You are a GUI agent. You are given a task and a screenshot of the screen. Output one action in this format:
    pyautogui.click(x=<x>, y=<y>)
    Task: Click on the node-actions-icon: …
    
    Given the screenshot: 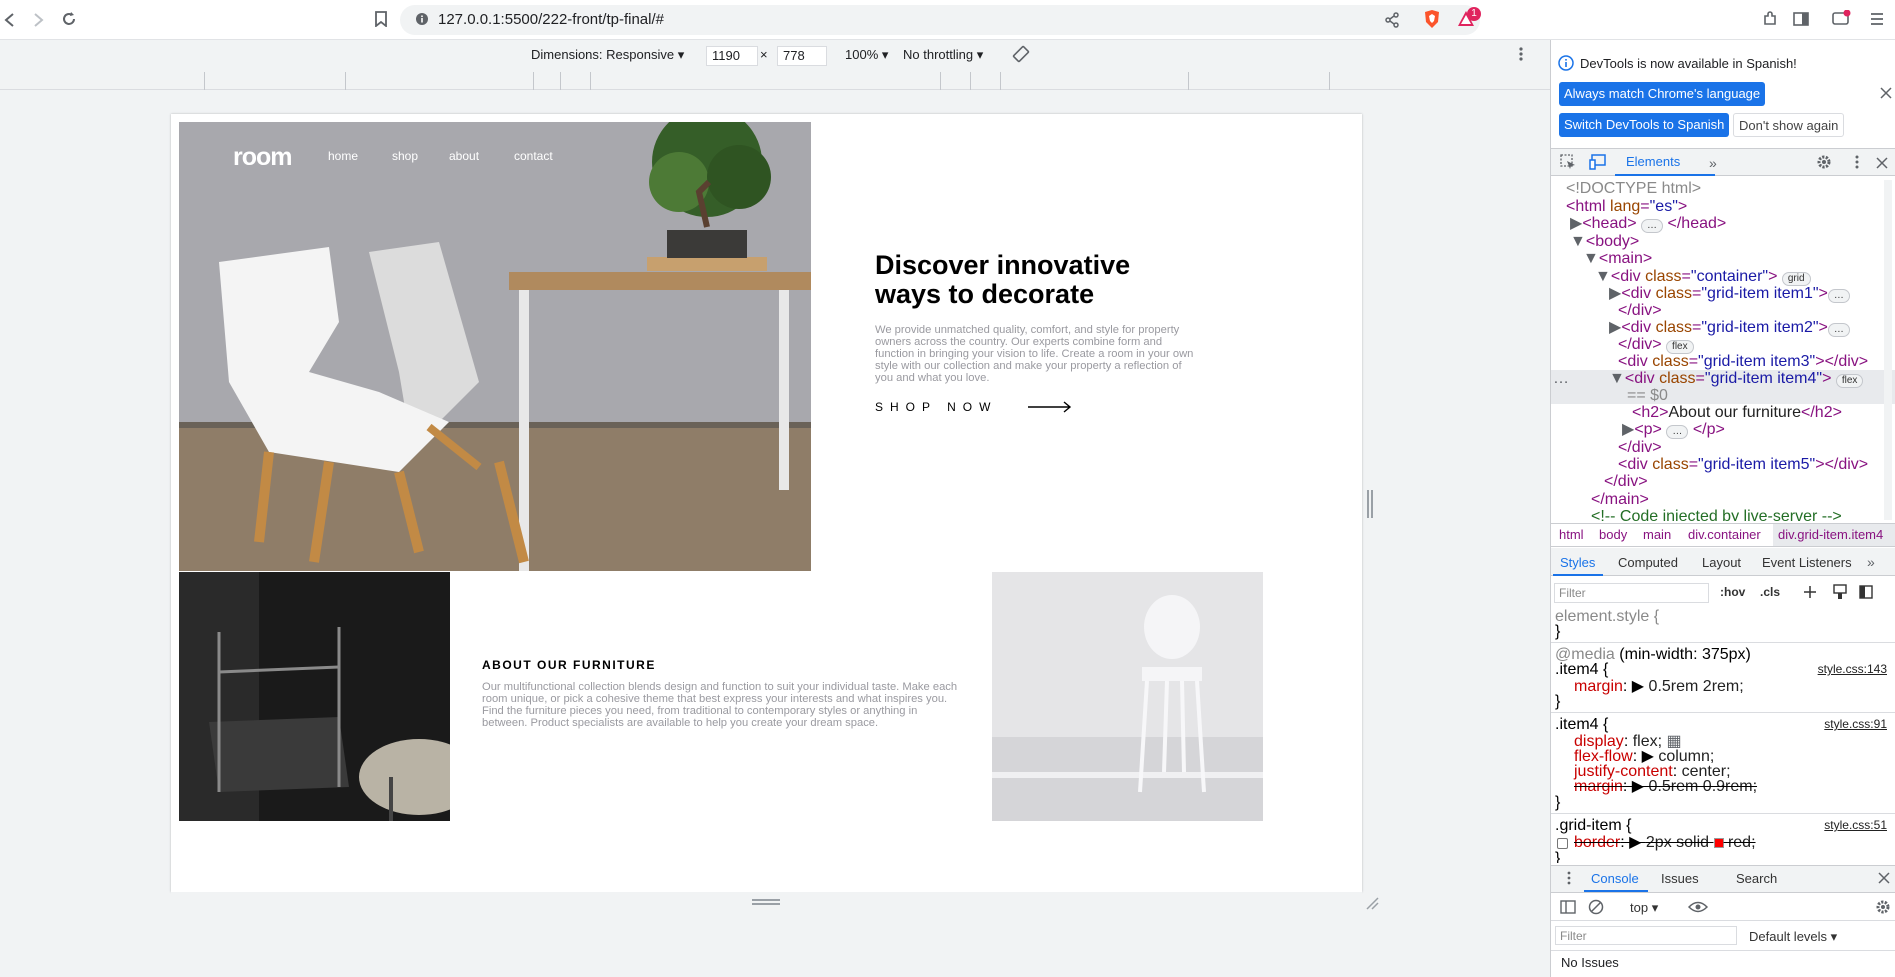 What is the action you would take?
    pyautogui.click(x=1561, y=378)
    